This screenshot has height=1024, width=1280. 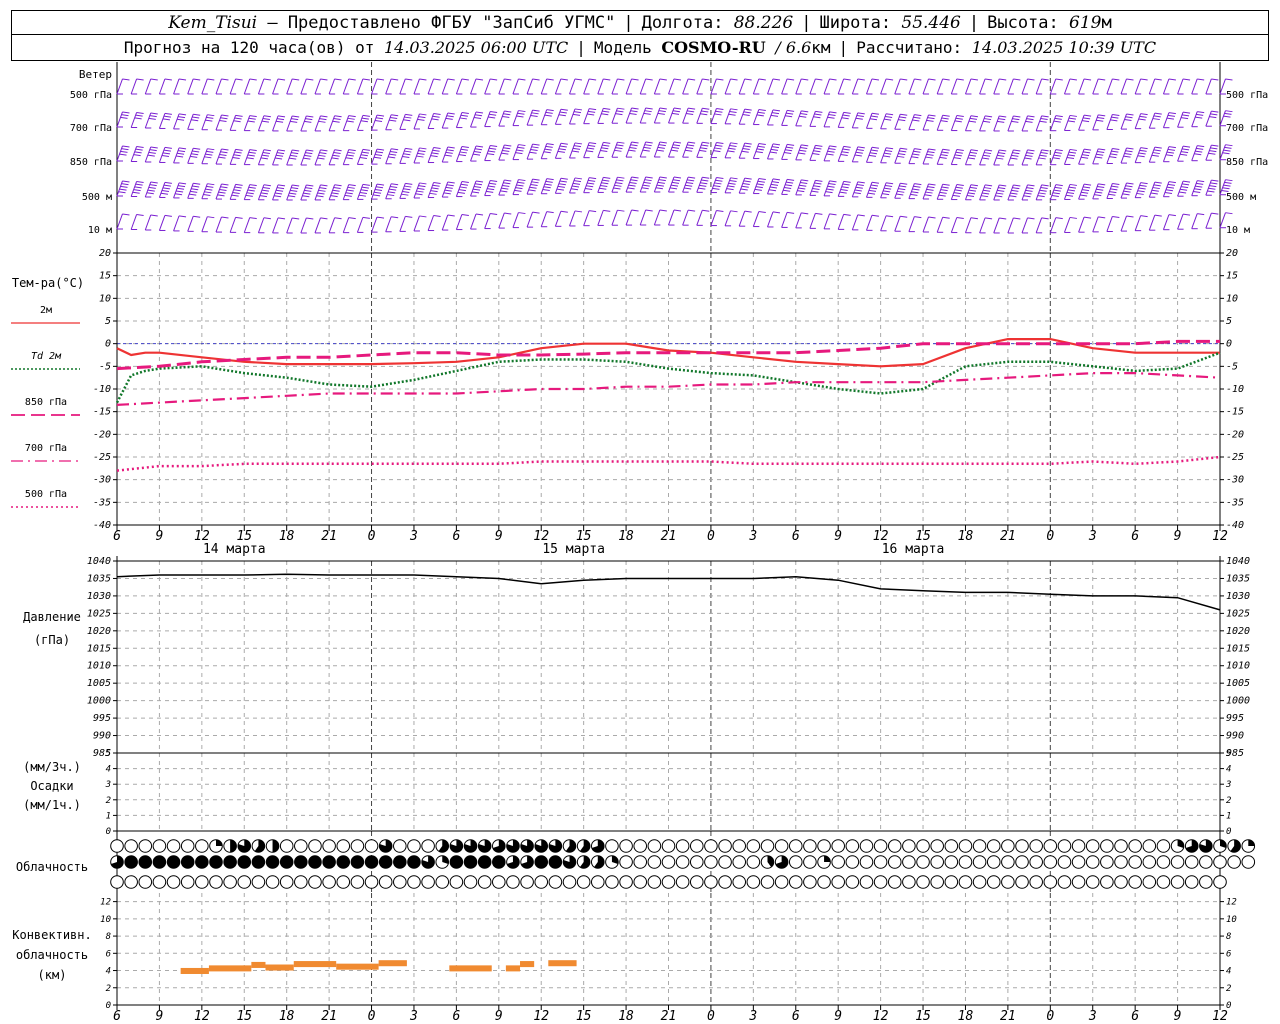 I want to click on x-tick-label: 6, so click(x=796, y=536).